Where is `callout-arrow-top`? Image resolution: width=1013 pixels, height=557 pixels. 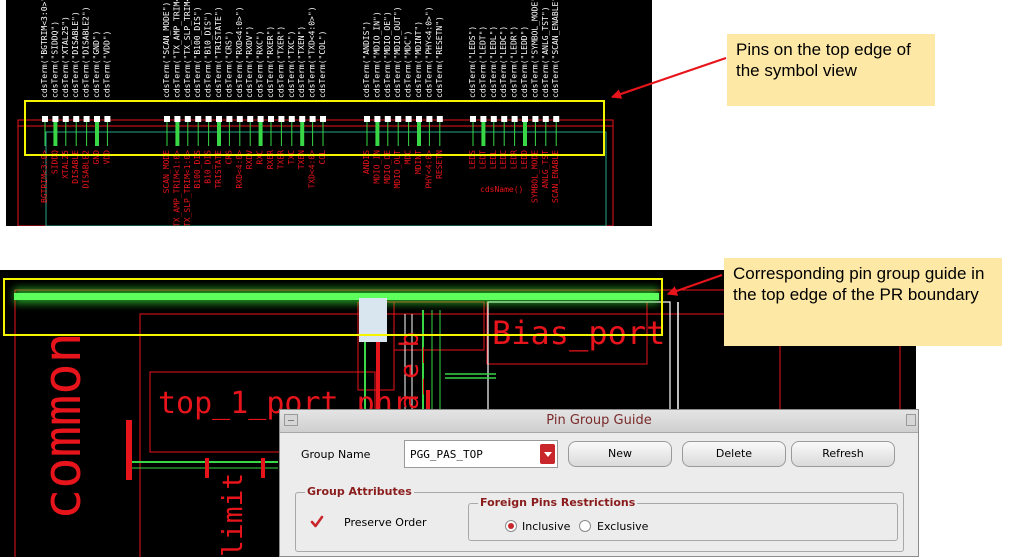 callout-arrow-top is located at coordinates (669, 77).